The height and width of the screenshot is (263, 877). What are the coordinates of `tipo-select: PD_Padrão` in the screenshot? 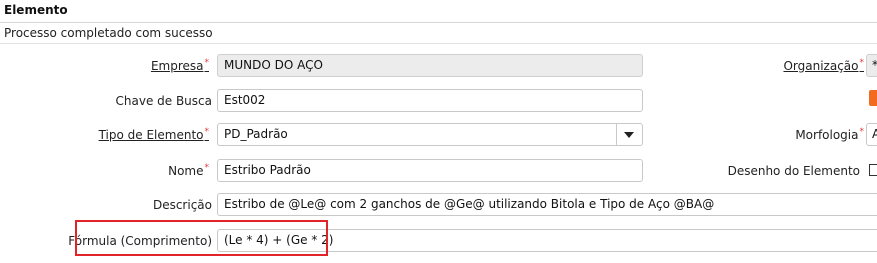 It's located at (430, 134).